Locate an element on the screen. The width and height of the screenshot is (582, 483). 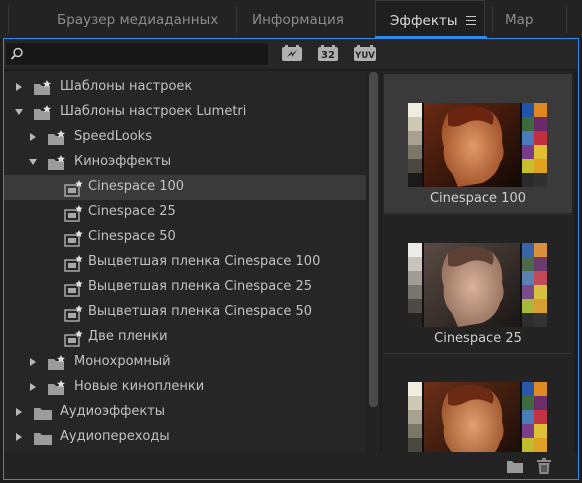
accelerated-effects-icon is located at coordinates (292, 54).